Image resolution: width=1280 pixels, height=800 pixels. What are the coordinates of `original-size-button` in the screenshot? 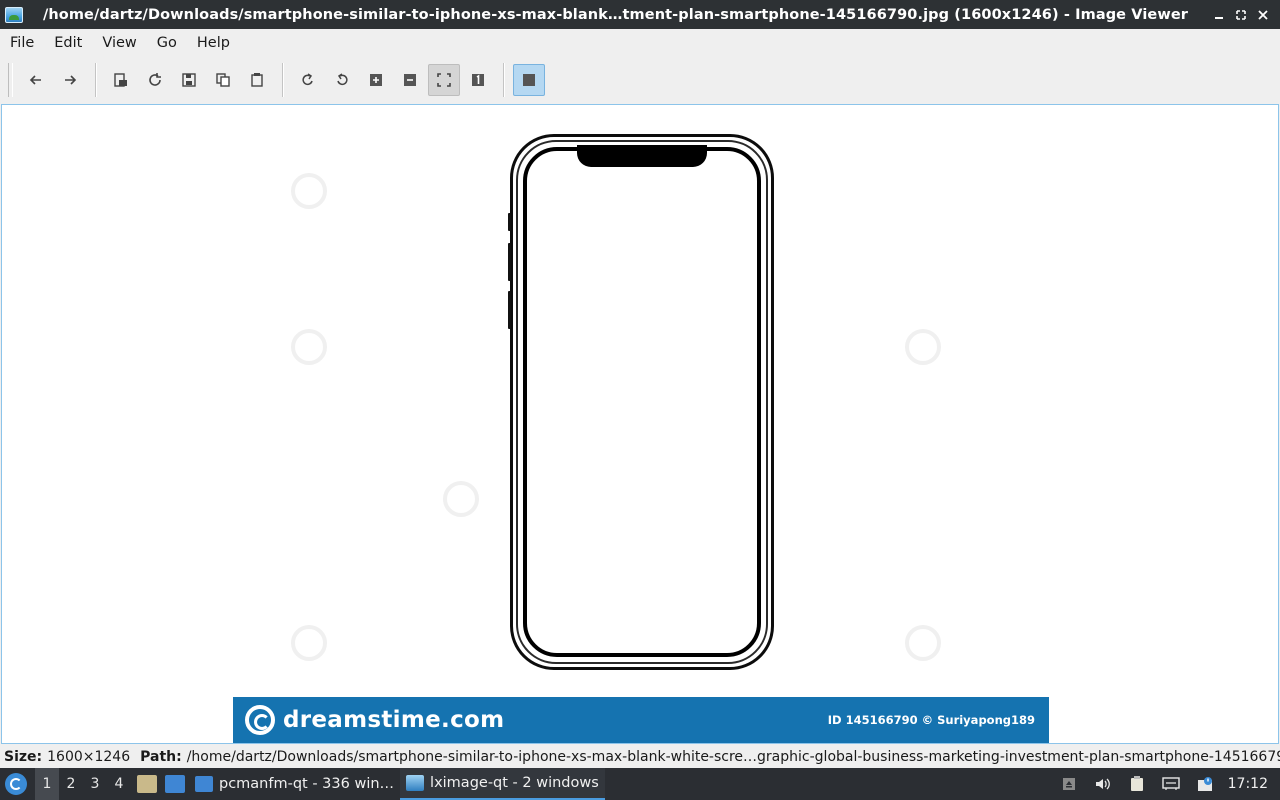 It's located at (478, 80).